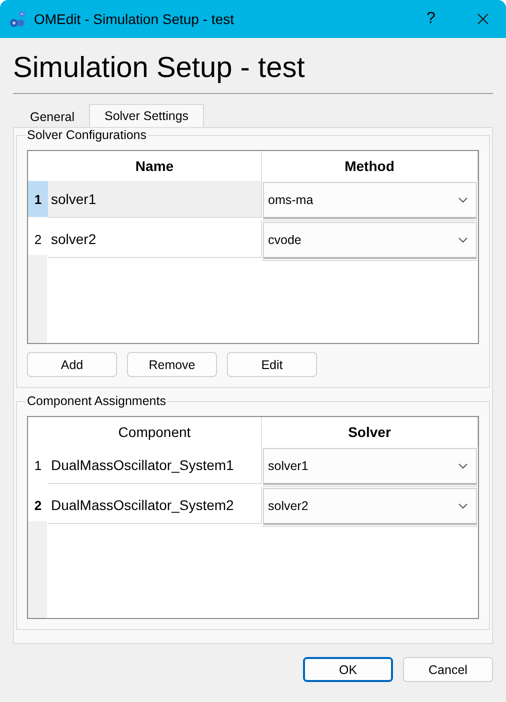 This screenshot has height=702, width=506. I want to click on table-cell: DualMassOscillator_System2, so click(155, 505).